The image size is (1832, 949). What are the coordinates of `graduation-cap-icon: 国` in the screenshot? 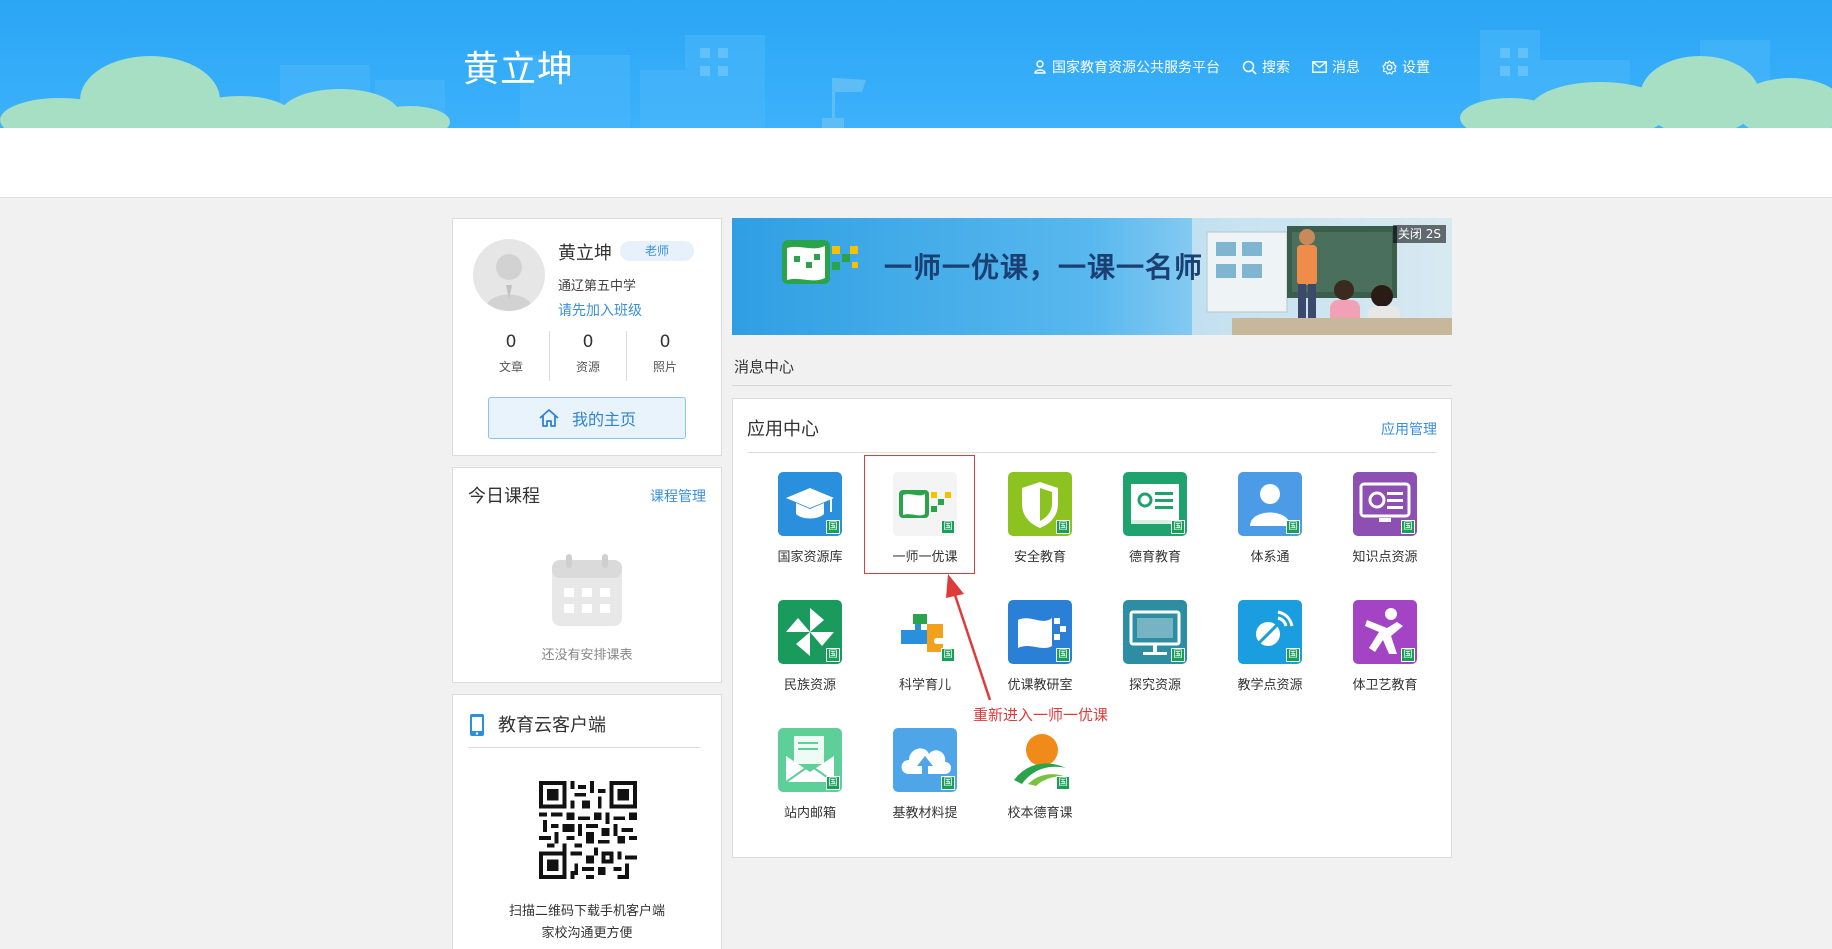 It's located at (810, 504).